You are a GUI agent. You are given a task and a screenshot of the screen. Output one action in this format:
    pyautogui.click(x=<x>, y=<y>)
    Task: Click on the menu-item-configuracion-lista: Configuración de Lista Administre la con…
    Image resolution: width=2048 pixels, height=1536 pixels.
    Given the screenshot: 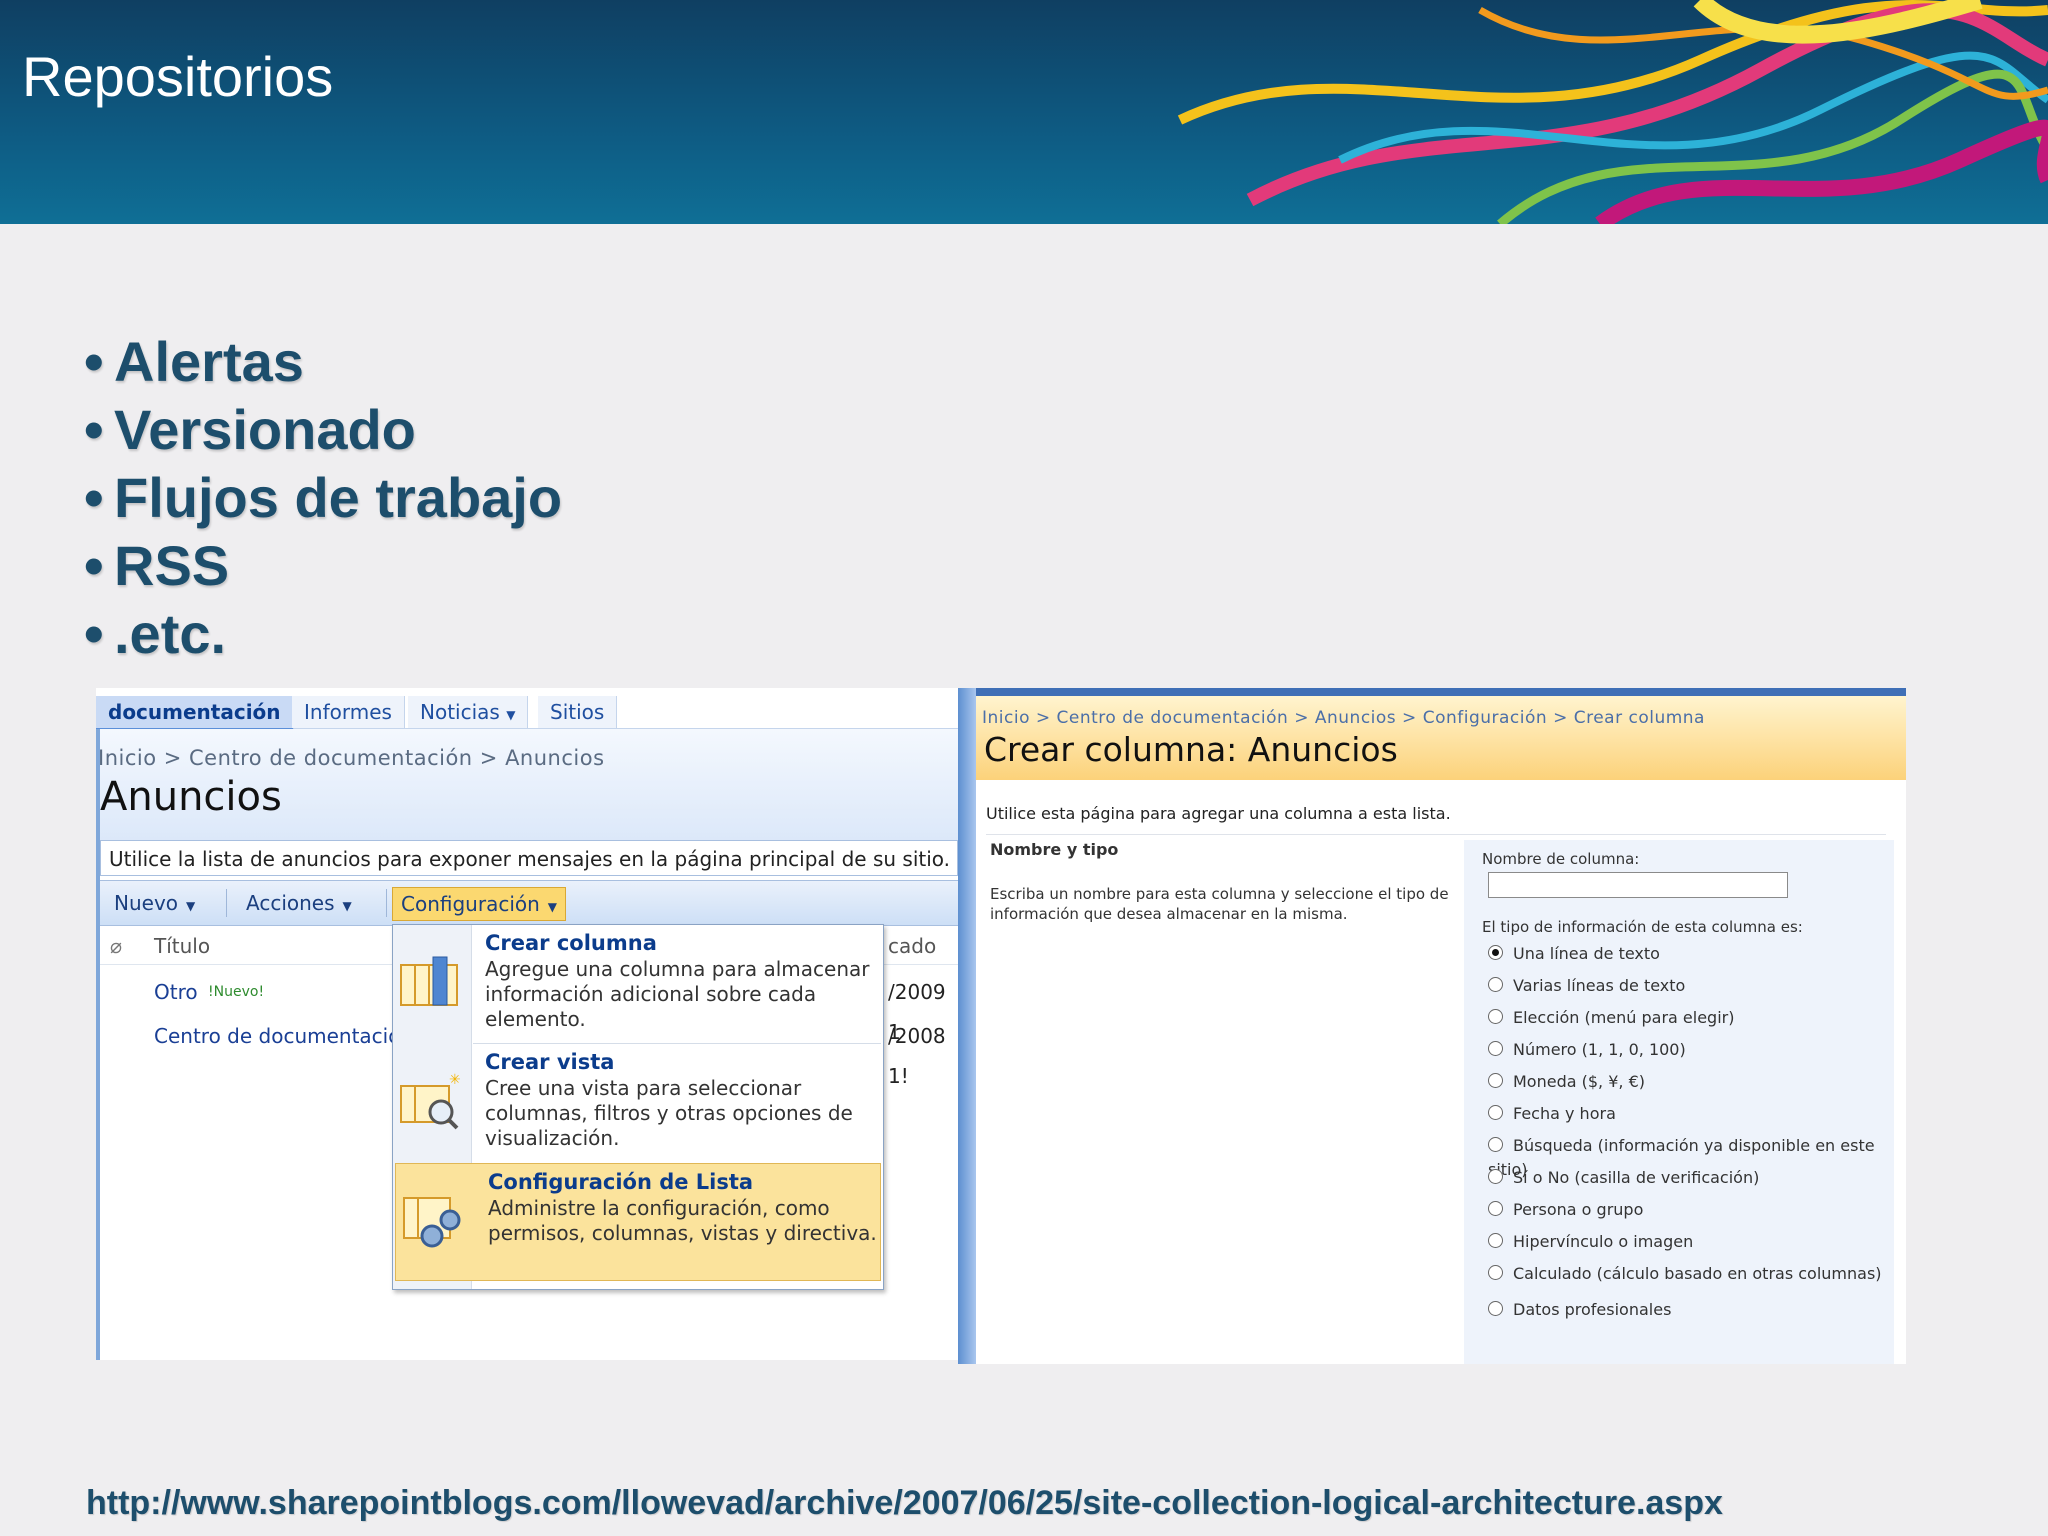 What is the action you would take?
    pyautogui.click(x=638, y=1222)
    